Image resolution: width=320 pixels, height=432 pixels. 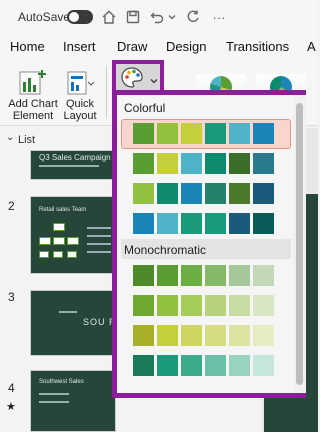 What do you see at coordinates (193, 17) in the screenshot?
I see `redo-icon` at bounding box center [193, 17].